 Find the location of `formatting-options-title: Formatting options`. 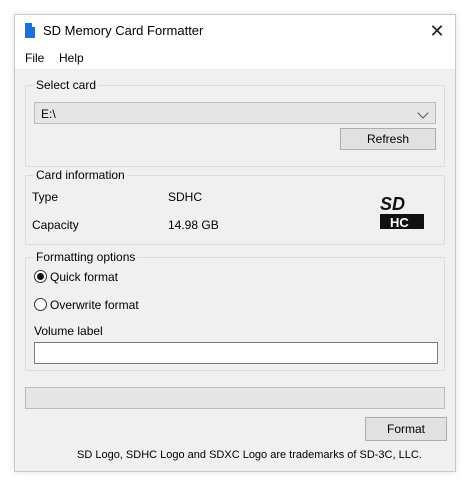

formatting-options-title: Formatting options is located at coordinates (86, 257).